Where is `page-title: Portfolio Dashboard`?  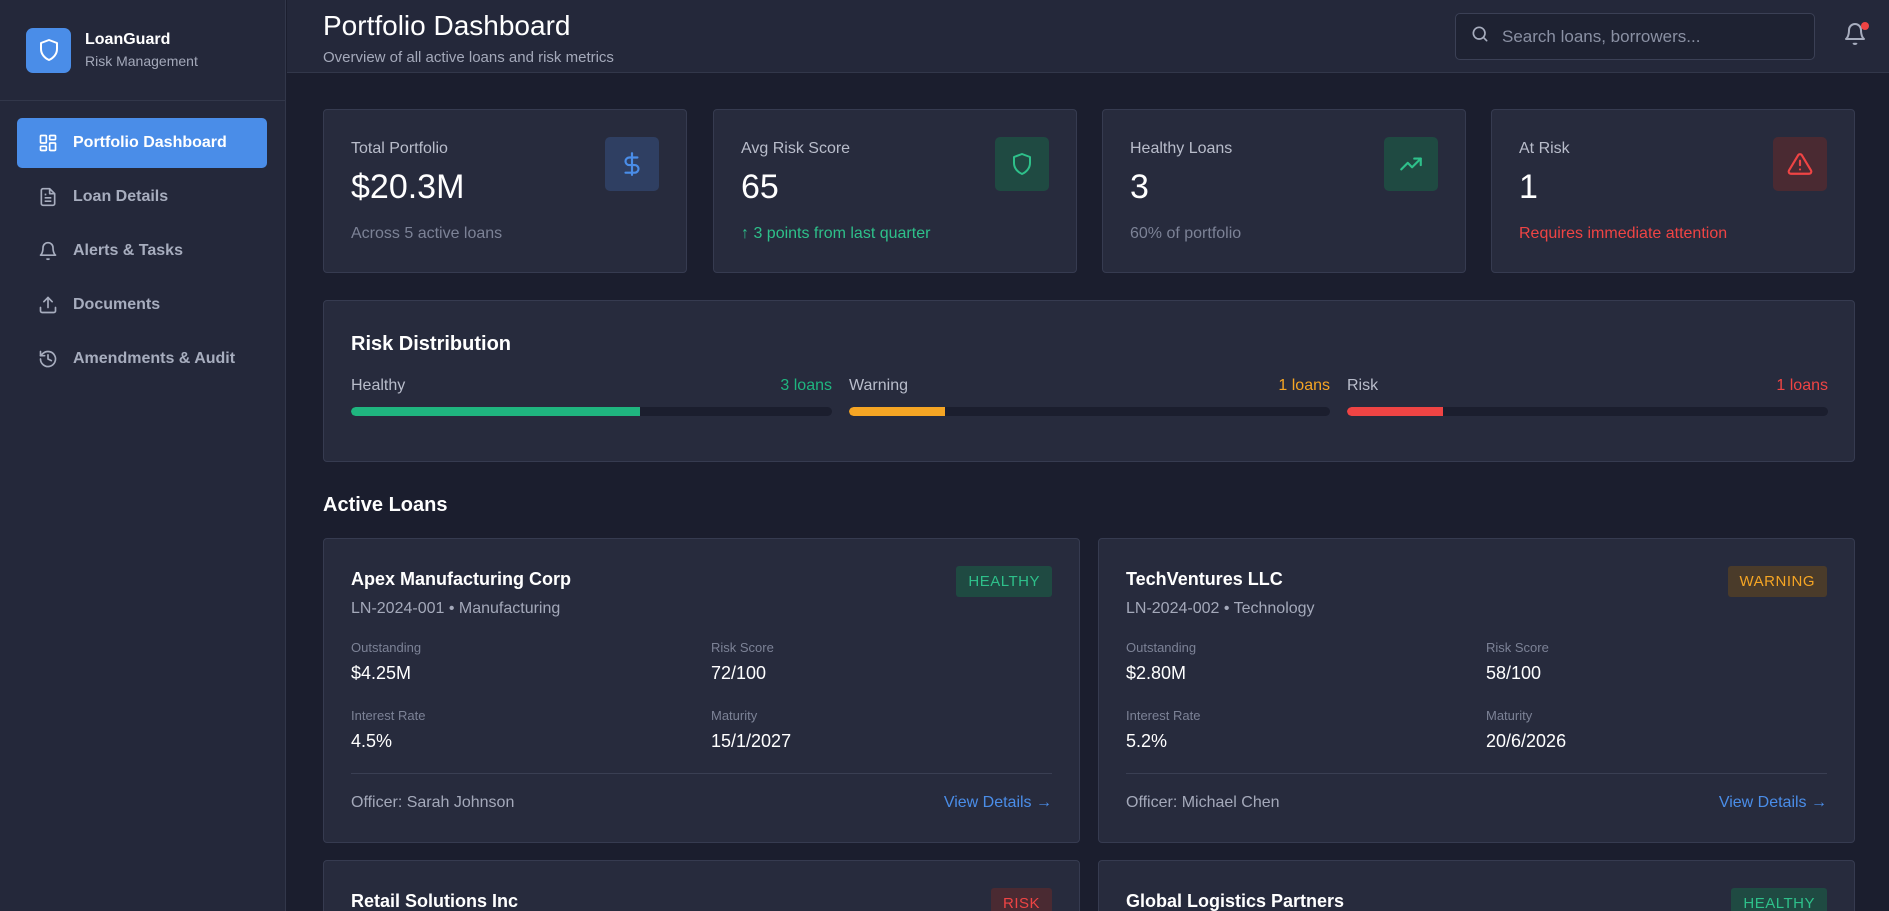 page-title: Portfolio Dashboard is located at coordinates (447, 25).